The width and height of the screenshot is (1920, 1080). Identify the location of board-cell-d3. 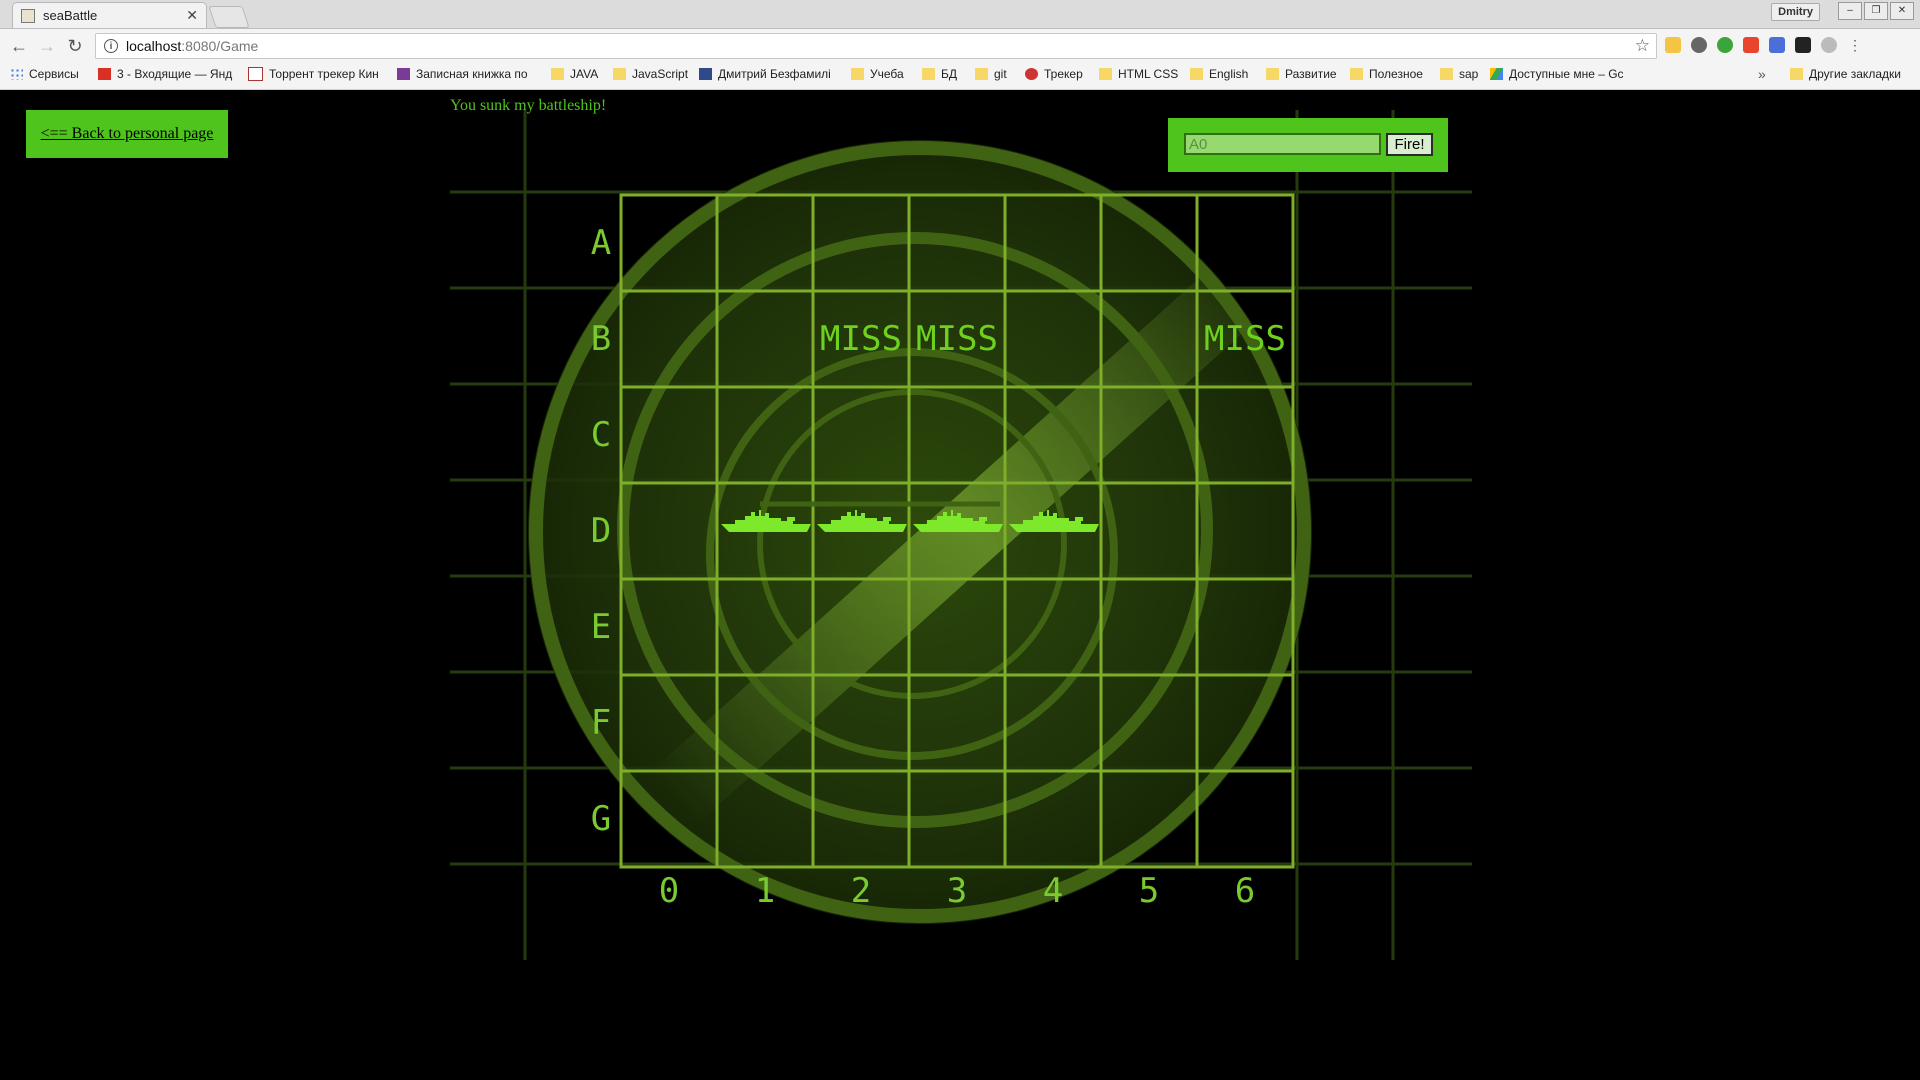
(957, 531).